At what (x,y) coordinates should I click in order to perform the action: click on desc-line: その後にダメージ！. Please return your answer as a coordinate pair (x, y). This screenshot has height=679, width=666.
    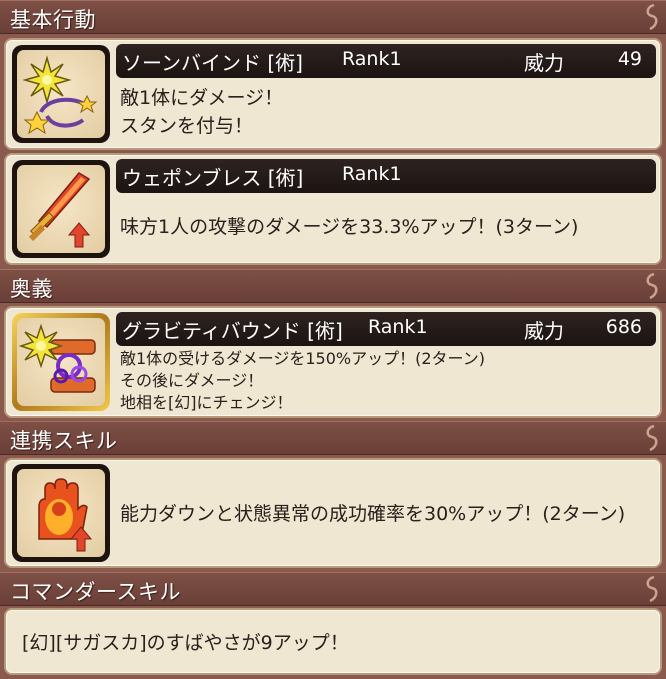
    Looking at the image, I should click on (192, 380).